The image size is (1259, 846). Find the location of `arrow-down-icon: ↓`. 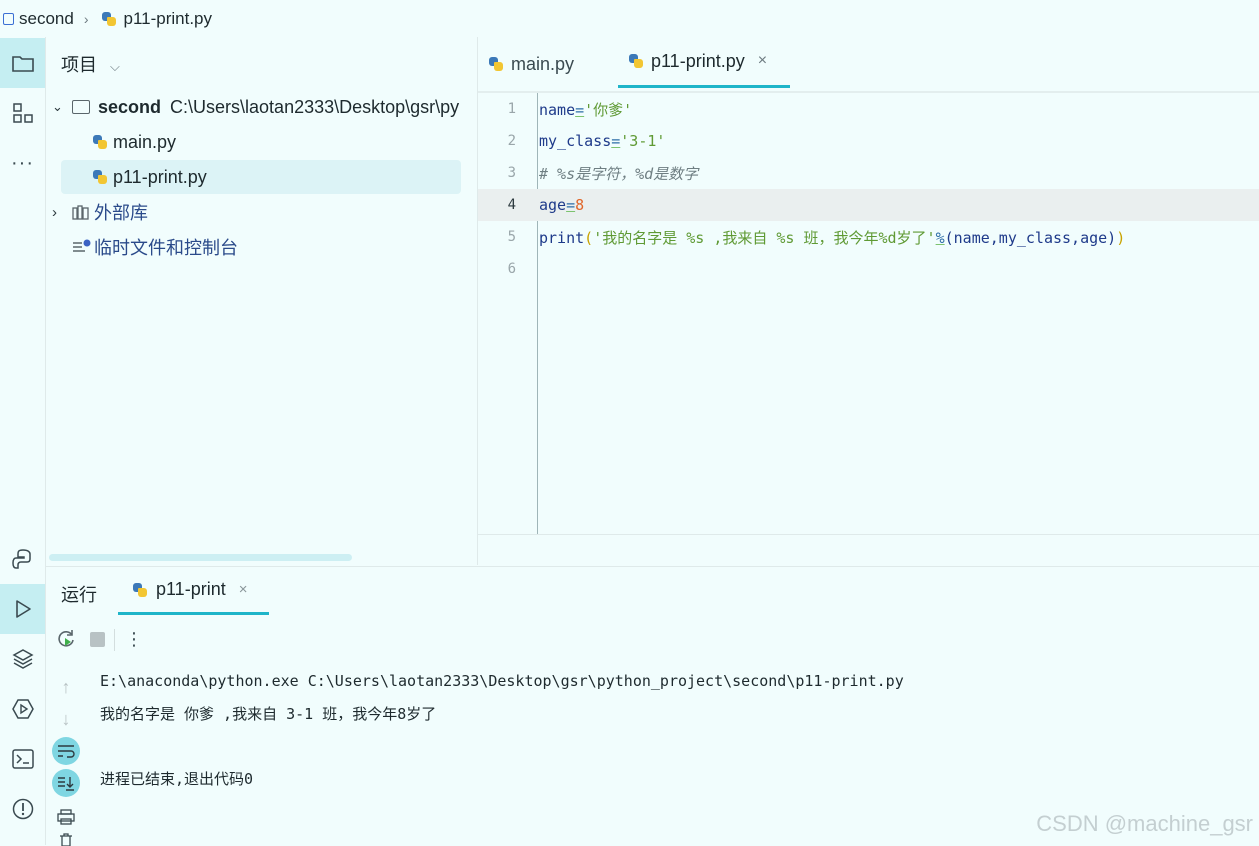

arrow-down-icon: ↓ is located at coordinates (66, 718).